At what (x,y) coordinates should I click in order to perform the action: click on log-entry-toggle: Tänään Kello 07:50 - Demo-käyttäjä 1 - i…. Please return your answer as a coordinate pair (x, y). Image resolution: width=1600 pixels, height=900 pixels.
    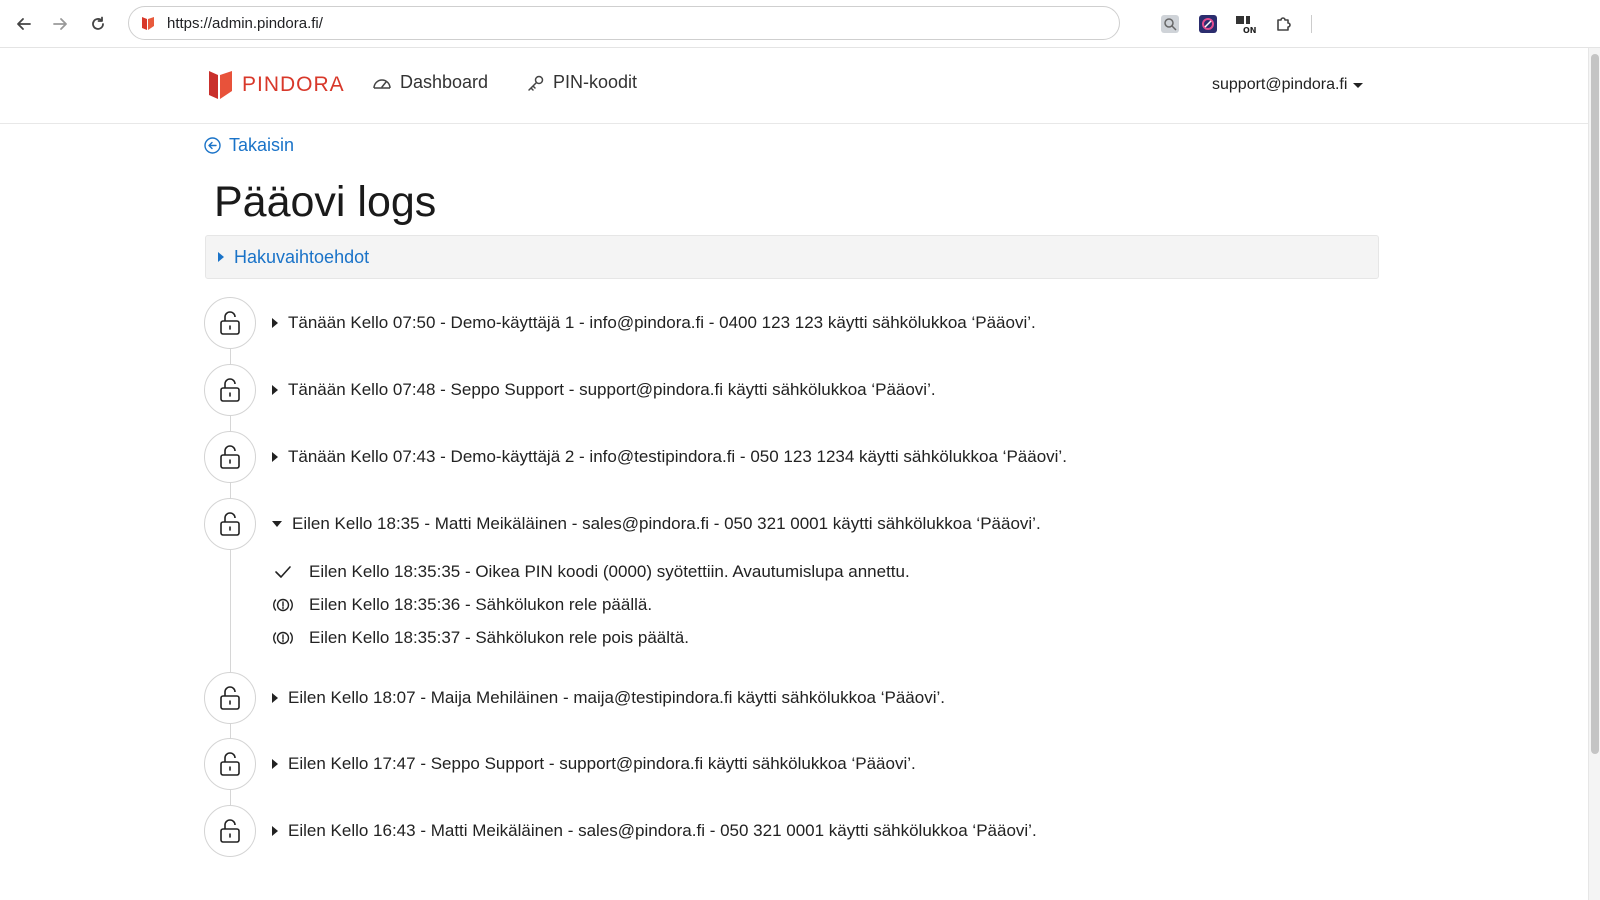
    Looking at the image, I should click on (654, 323).